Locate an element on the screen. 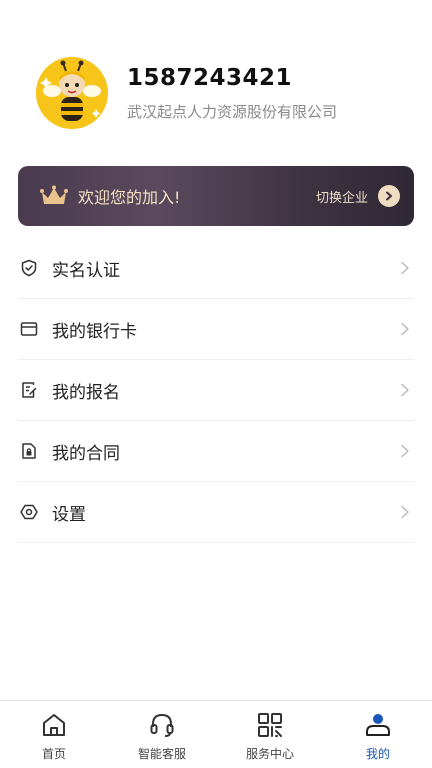 The width and height of the screenshot is (432, 768). home-icon is located at coordinates (54, 725).